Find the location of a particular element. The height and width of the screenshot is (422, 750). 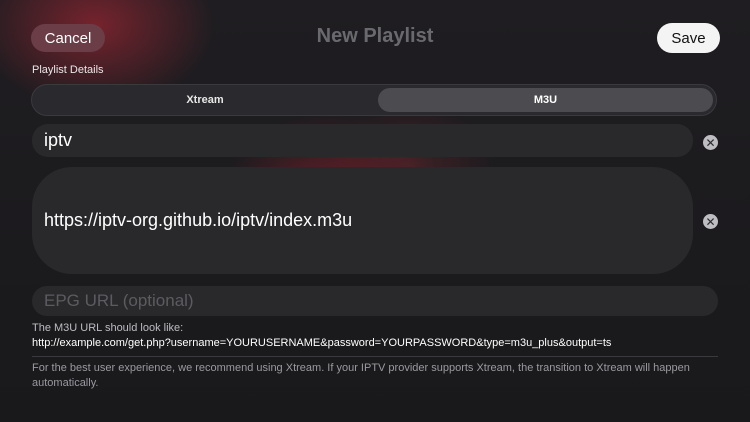

playlist-type-segmented-control: Xtream M3U is located at coordinates (374, 100).